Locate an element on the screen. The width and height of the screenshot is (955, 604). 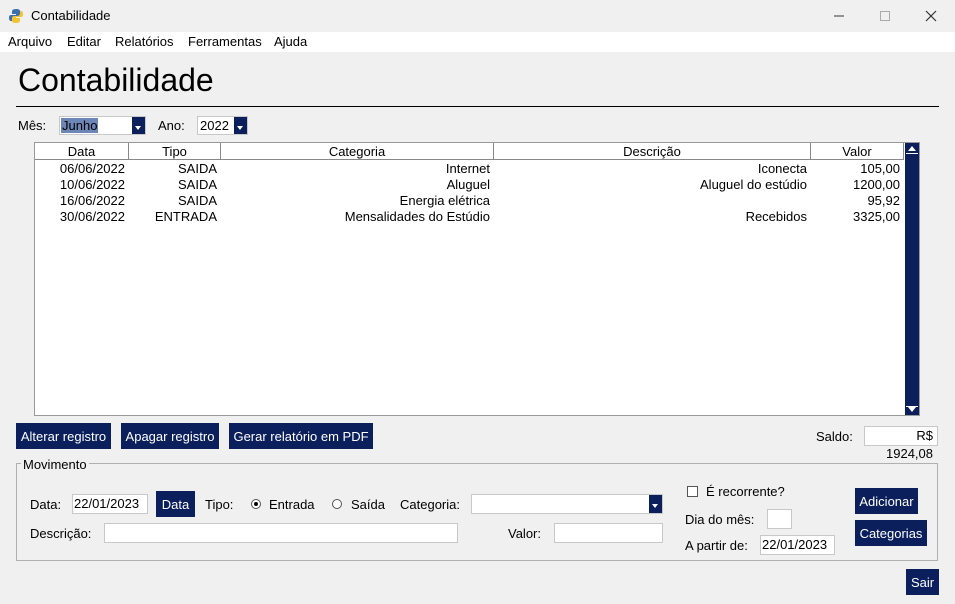
cell-descricao: Recebidos is located at coordinates (776, 216).